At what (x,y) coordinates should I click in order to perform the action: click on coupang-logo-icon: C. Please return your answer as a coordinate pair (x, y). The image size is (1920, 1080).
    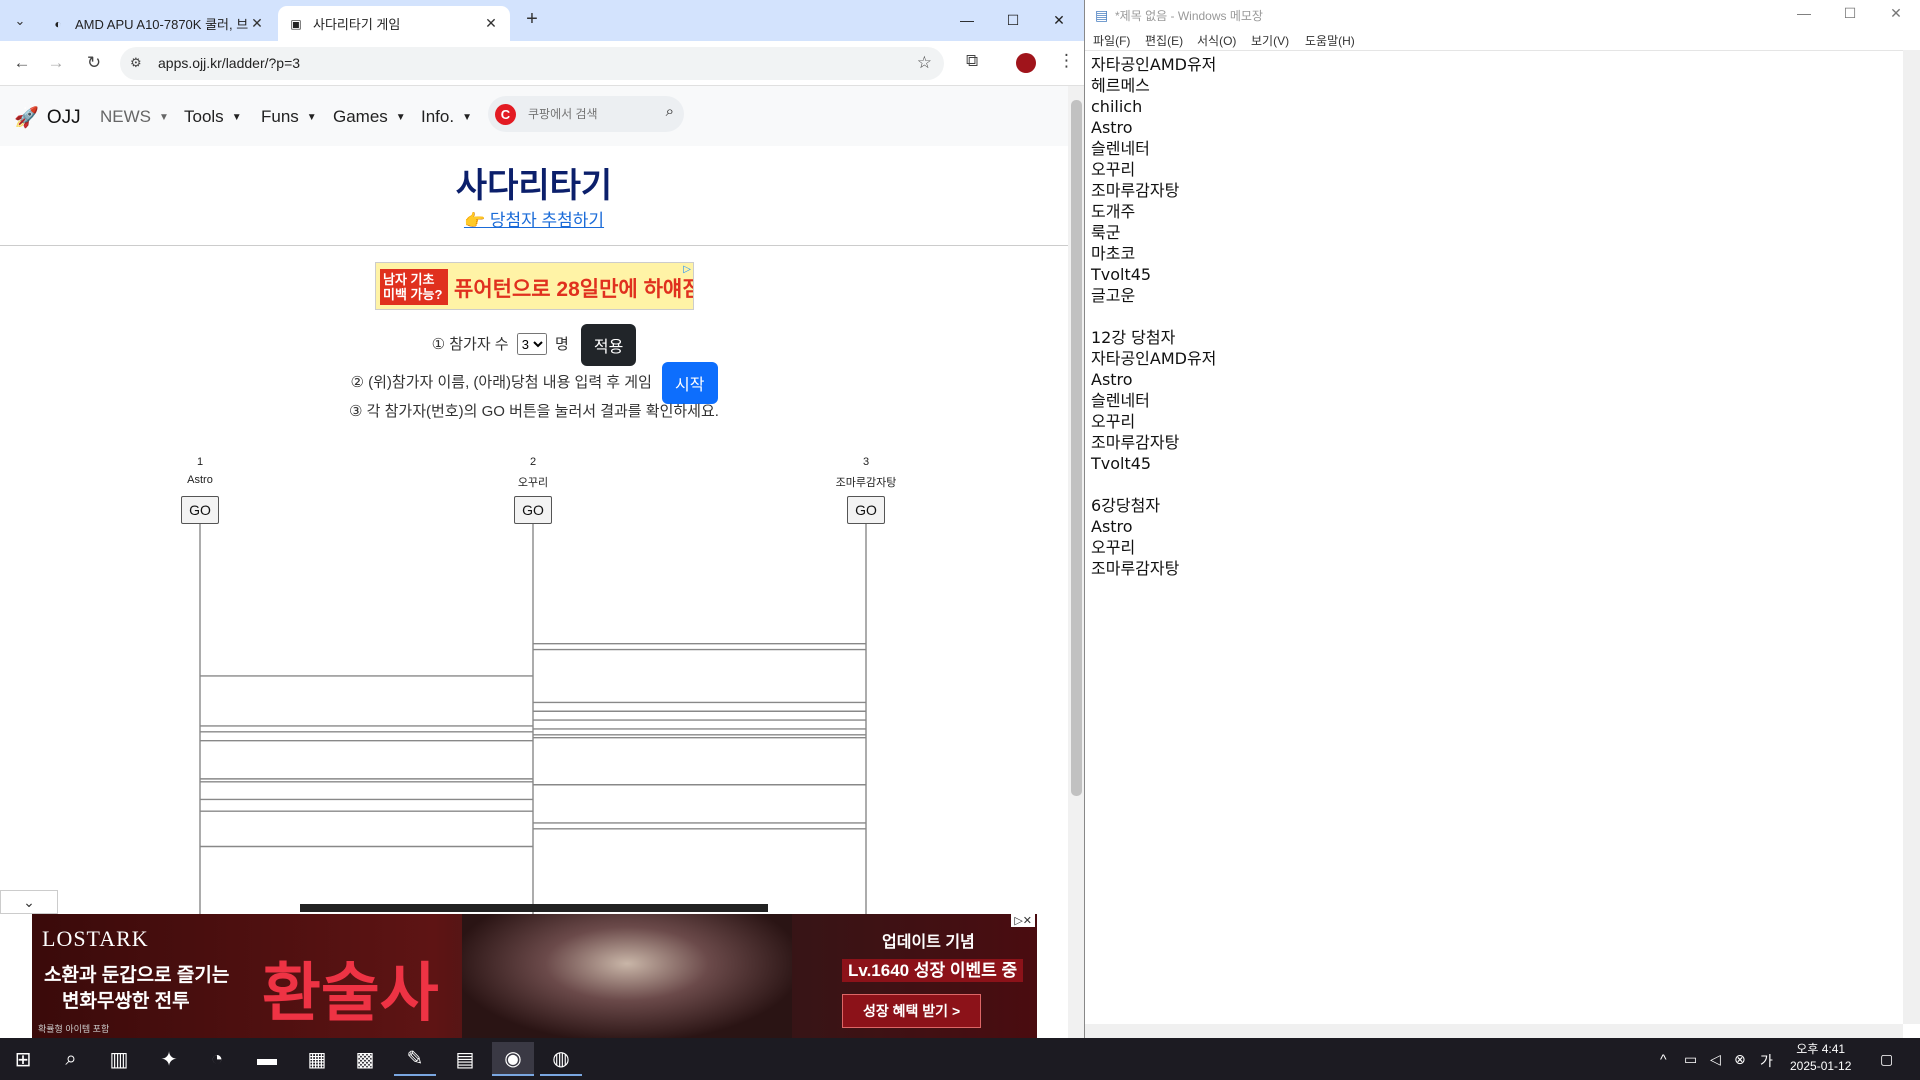
    Looking at the image, I should click on (505, 114).